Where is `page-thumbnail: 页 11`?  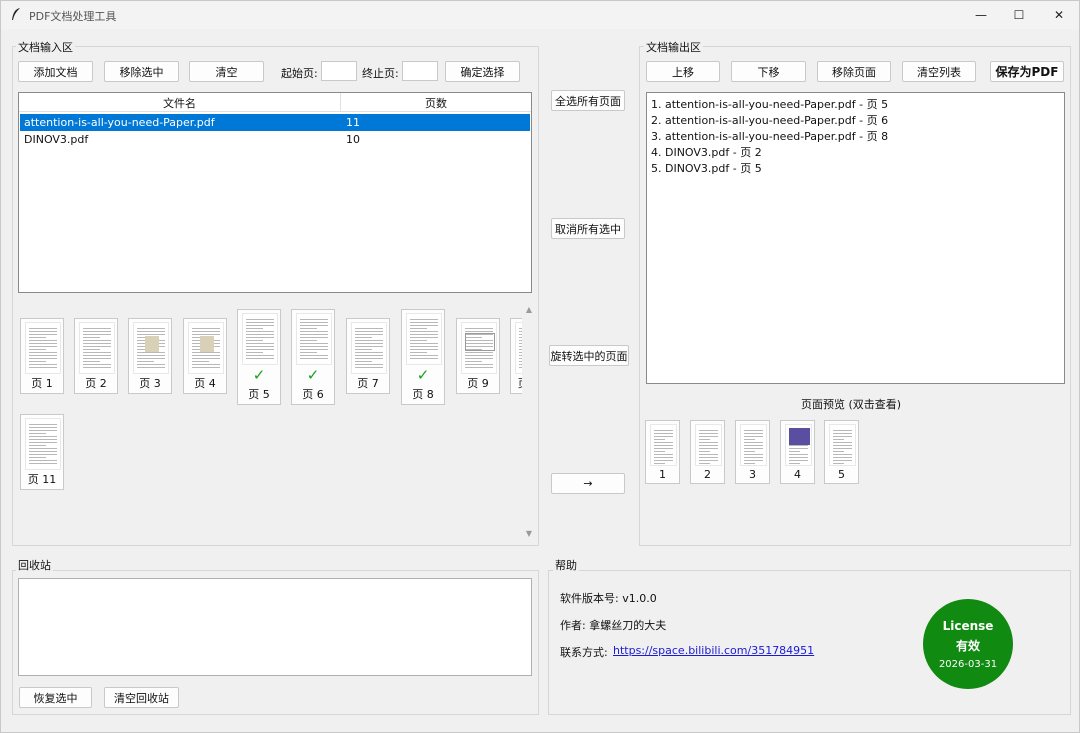 page-thumbnail: 页 11 is located at coordinates (42, 452).